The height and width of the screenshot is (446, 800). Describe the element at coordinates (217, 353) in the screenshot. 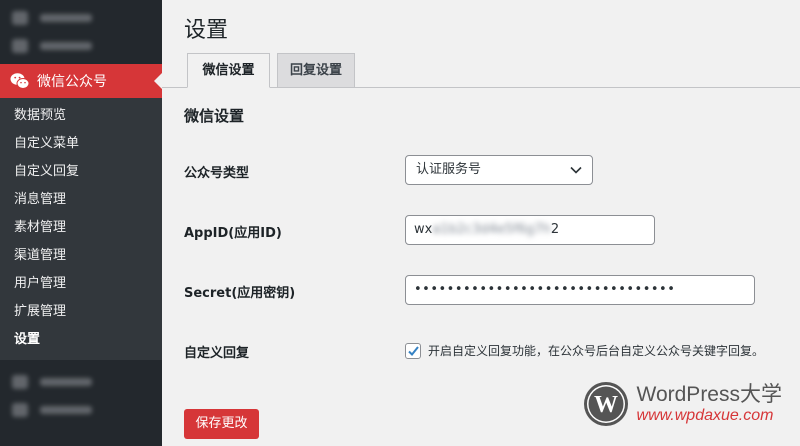

I see `auto-reply-label: 自定义回复` at that location.